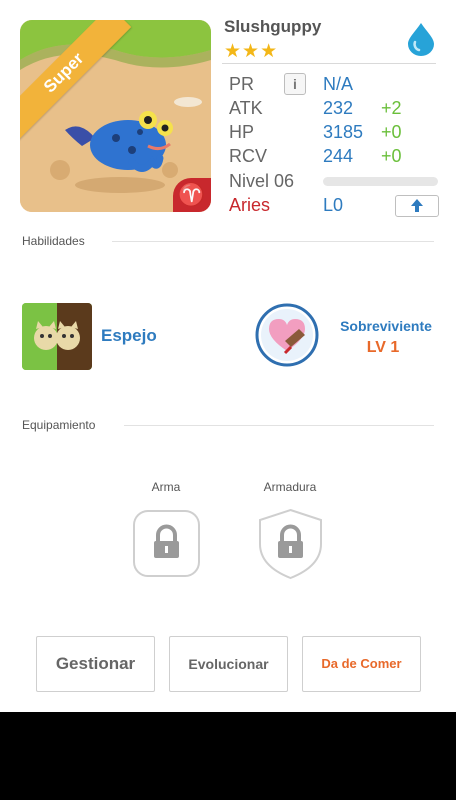 The image size is (456, 800). What do you see at coordinates (246, 108) in the screenshot?
I see `atk-label: ATK` at bounding box center [246, 108].